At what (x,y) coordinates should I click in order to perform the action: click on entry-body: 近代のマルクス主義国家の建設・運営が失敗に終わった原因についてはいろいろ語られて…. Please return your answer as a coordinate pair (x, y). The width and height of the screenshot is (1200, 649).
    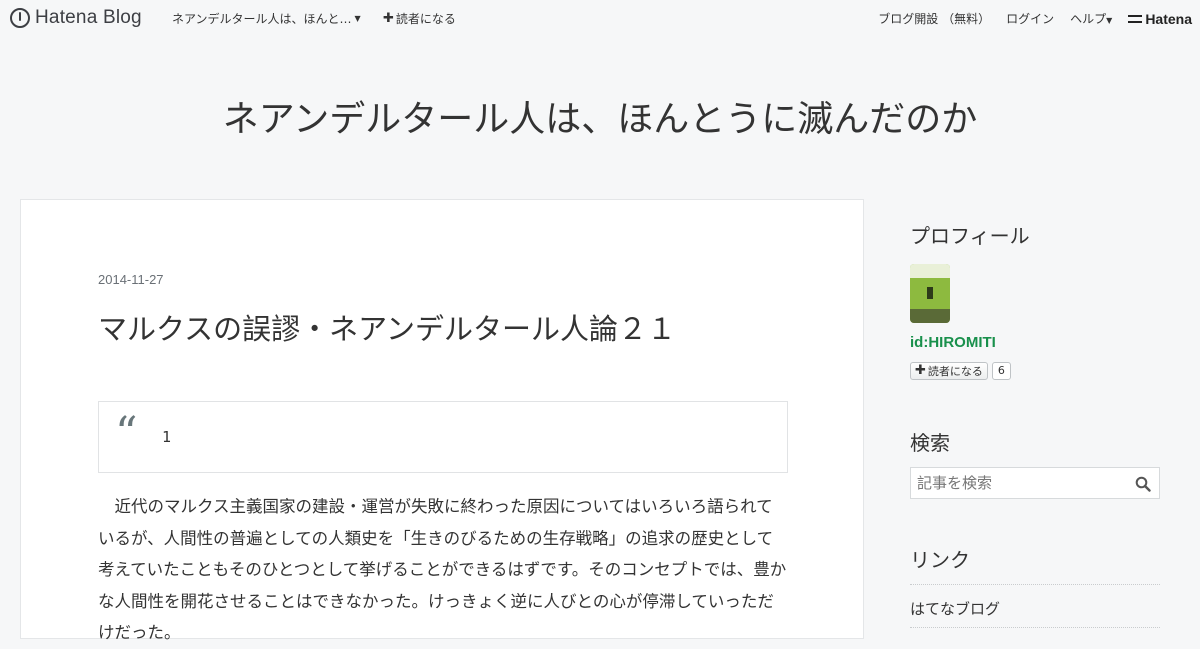
    Looking at the image, I should click on (443, 570).